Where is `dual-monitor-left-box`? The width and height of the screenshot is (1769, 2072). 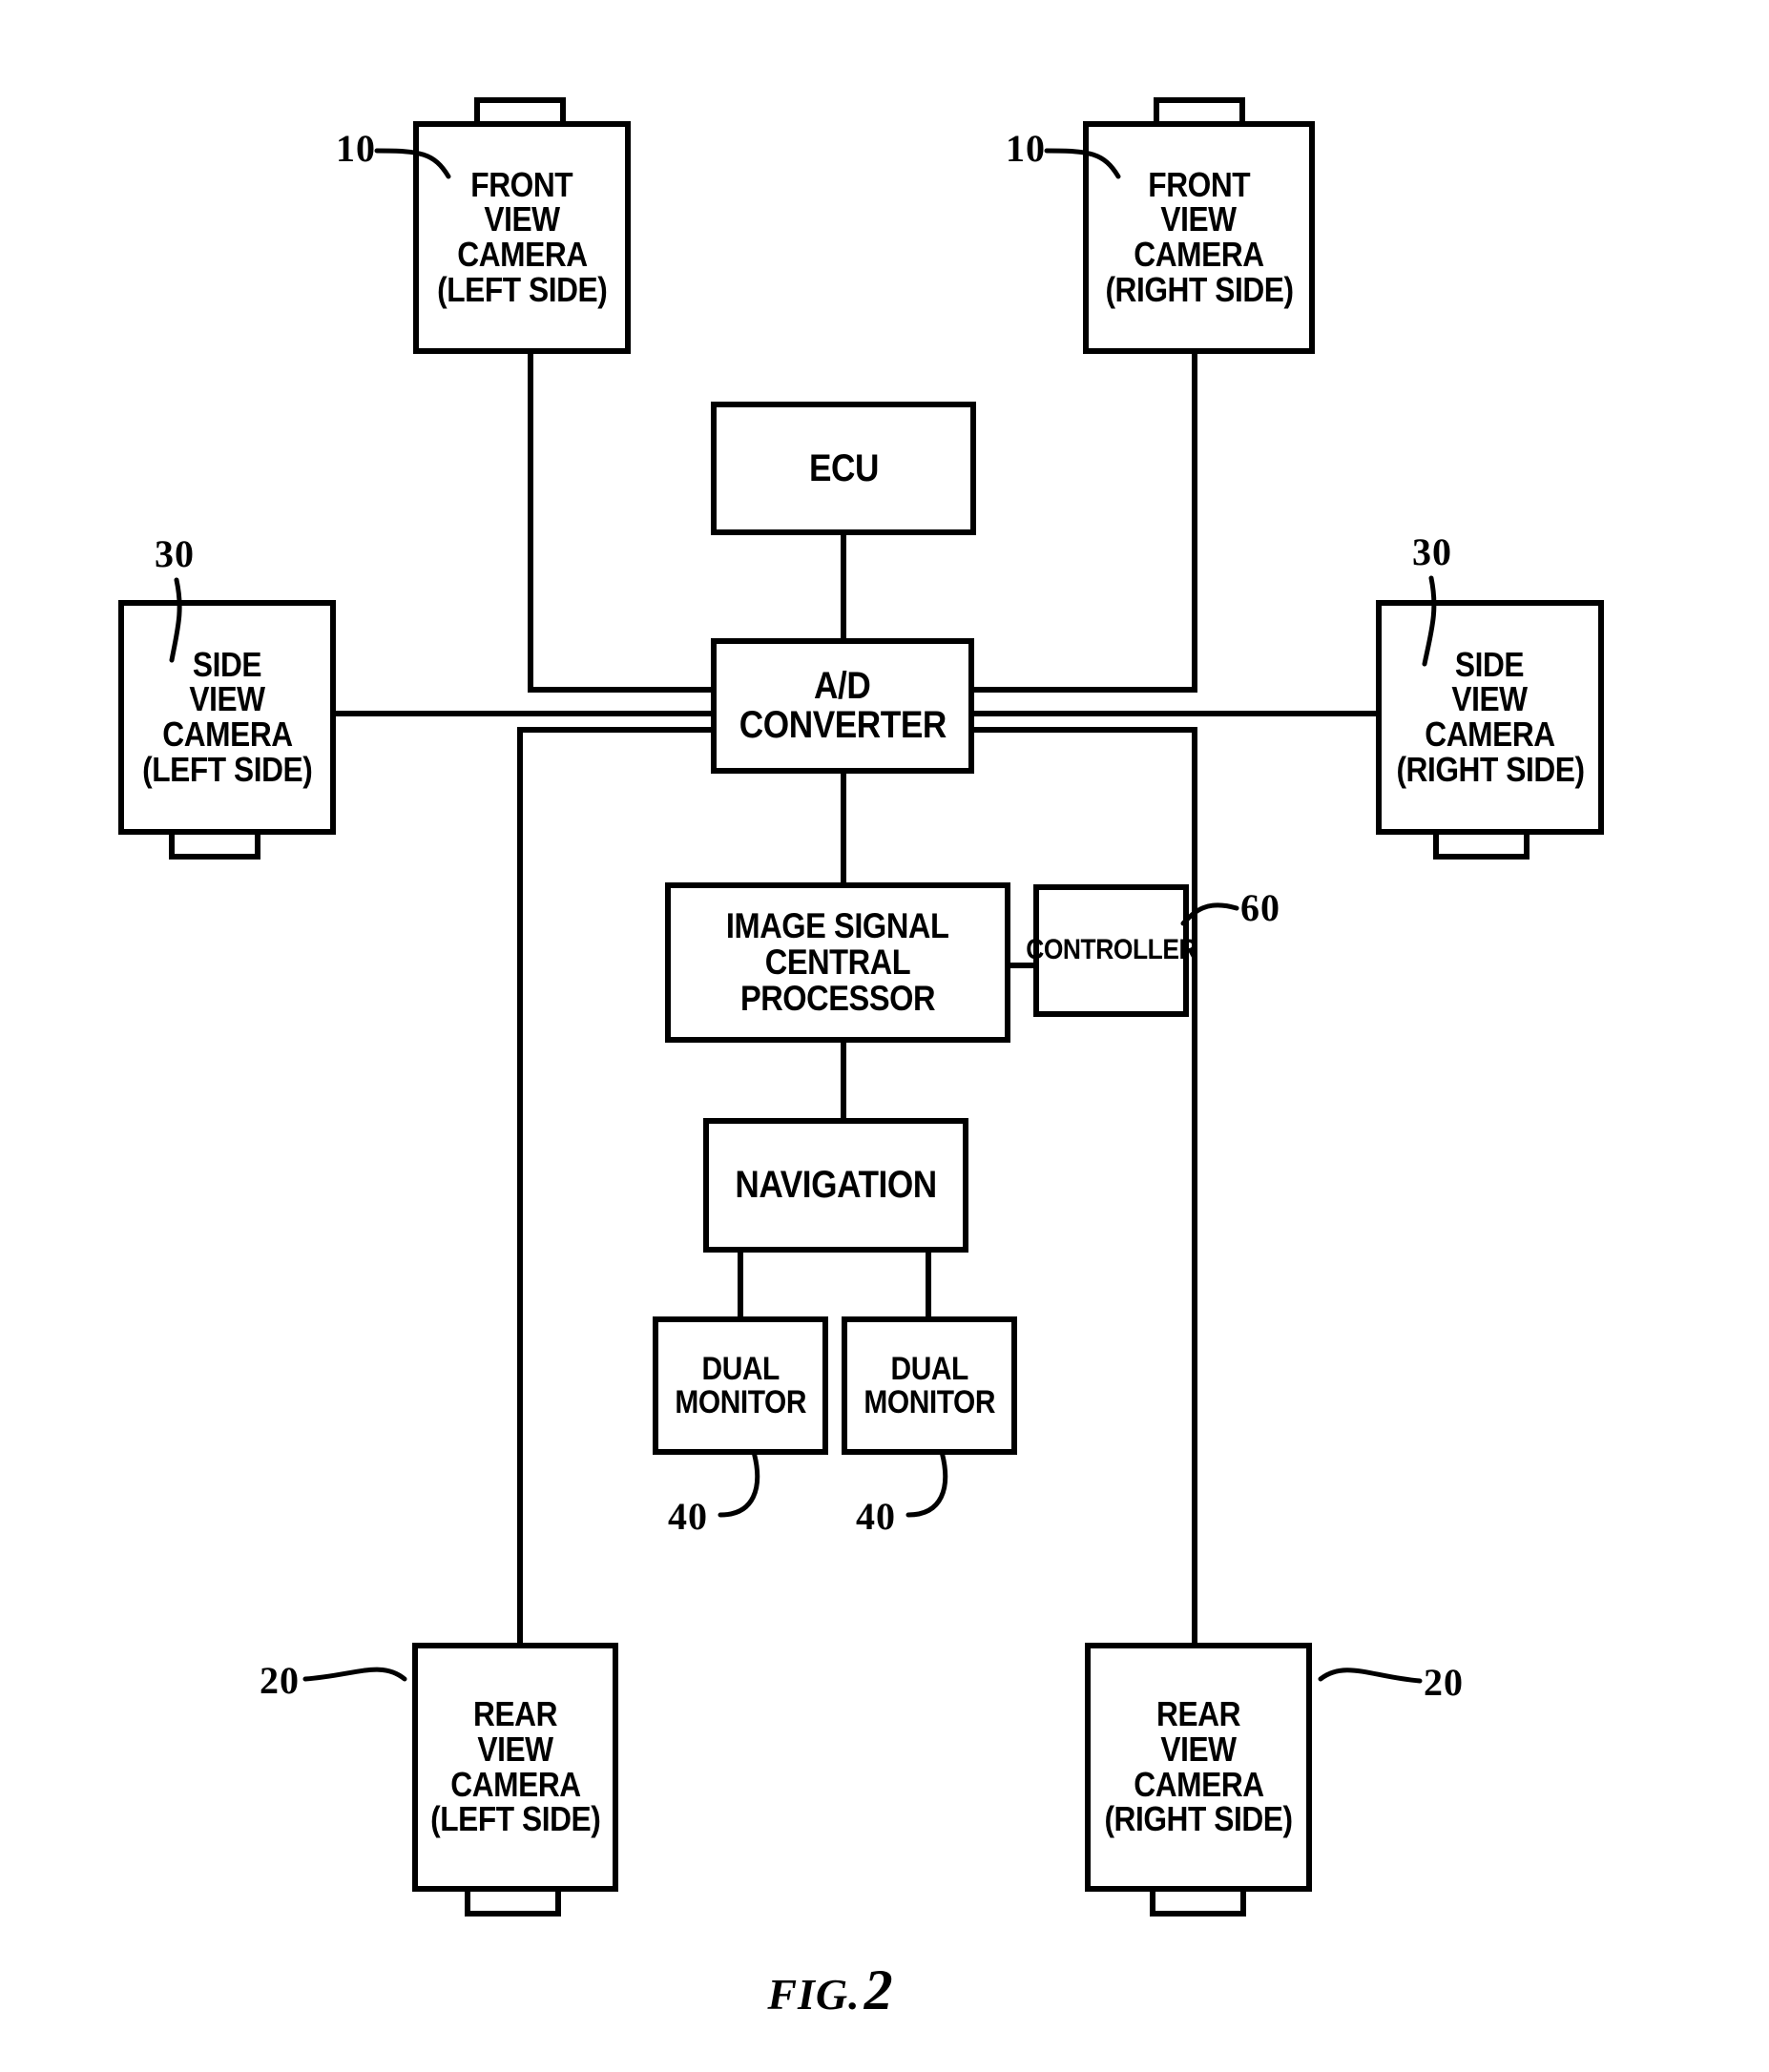 dual-monitor-left-box is located at coordinates (740, 1385).